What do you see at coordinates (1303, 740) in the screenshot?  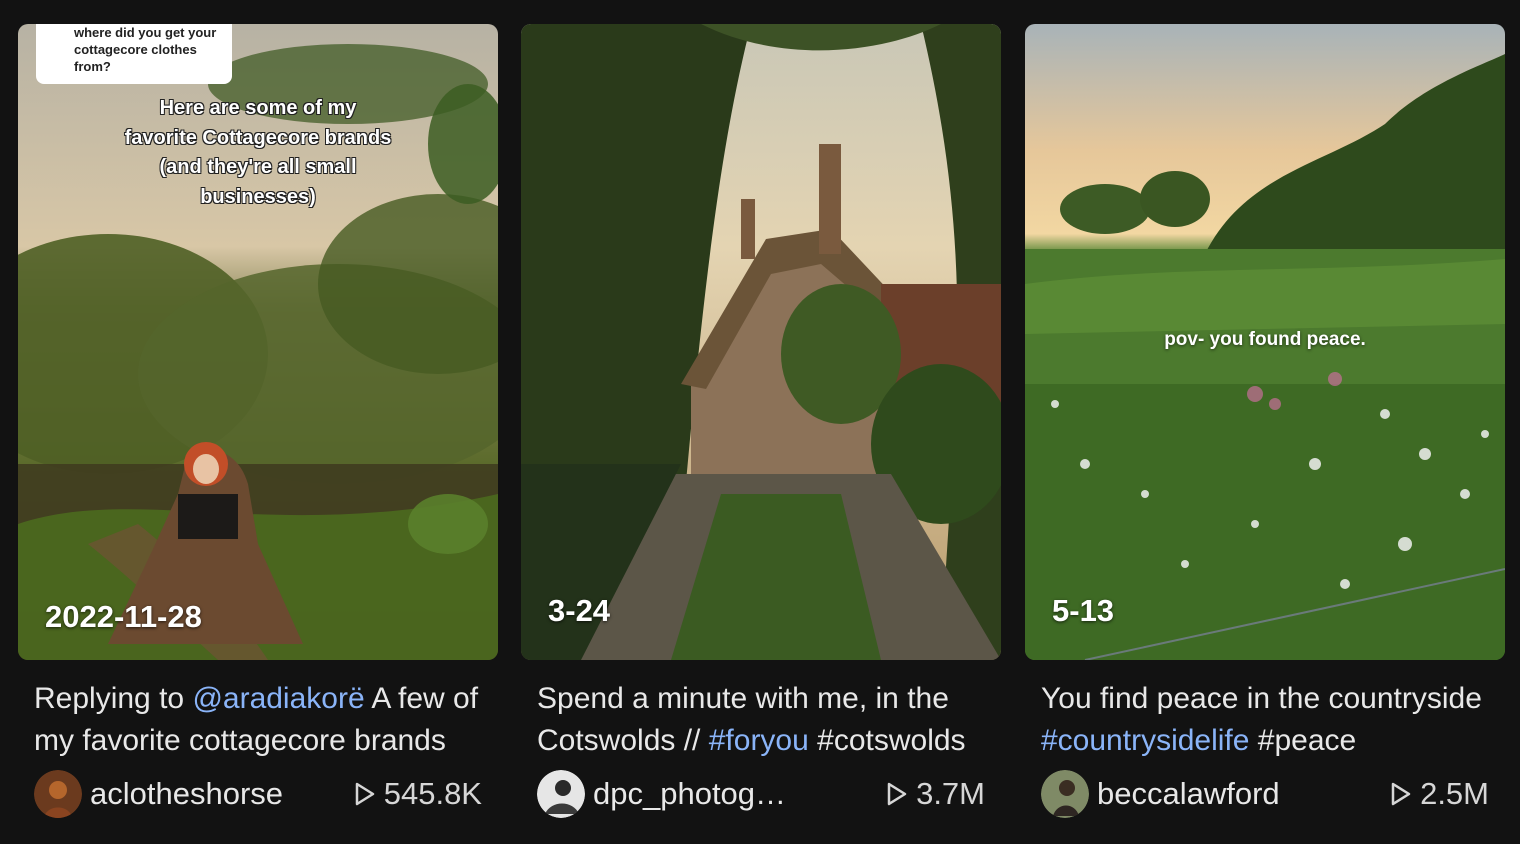 I see `description-text: #peace` at bounding box center [1303, 740].